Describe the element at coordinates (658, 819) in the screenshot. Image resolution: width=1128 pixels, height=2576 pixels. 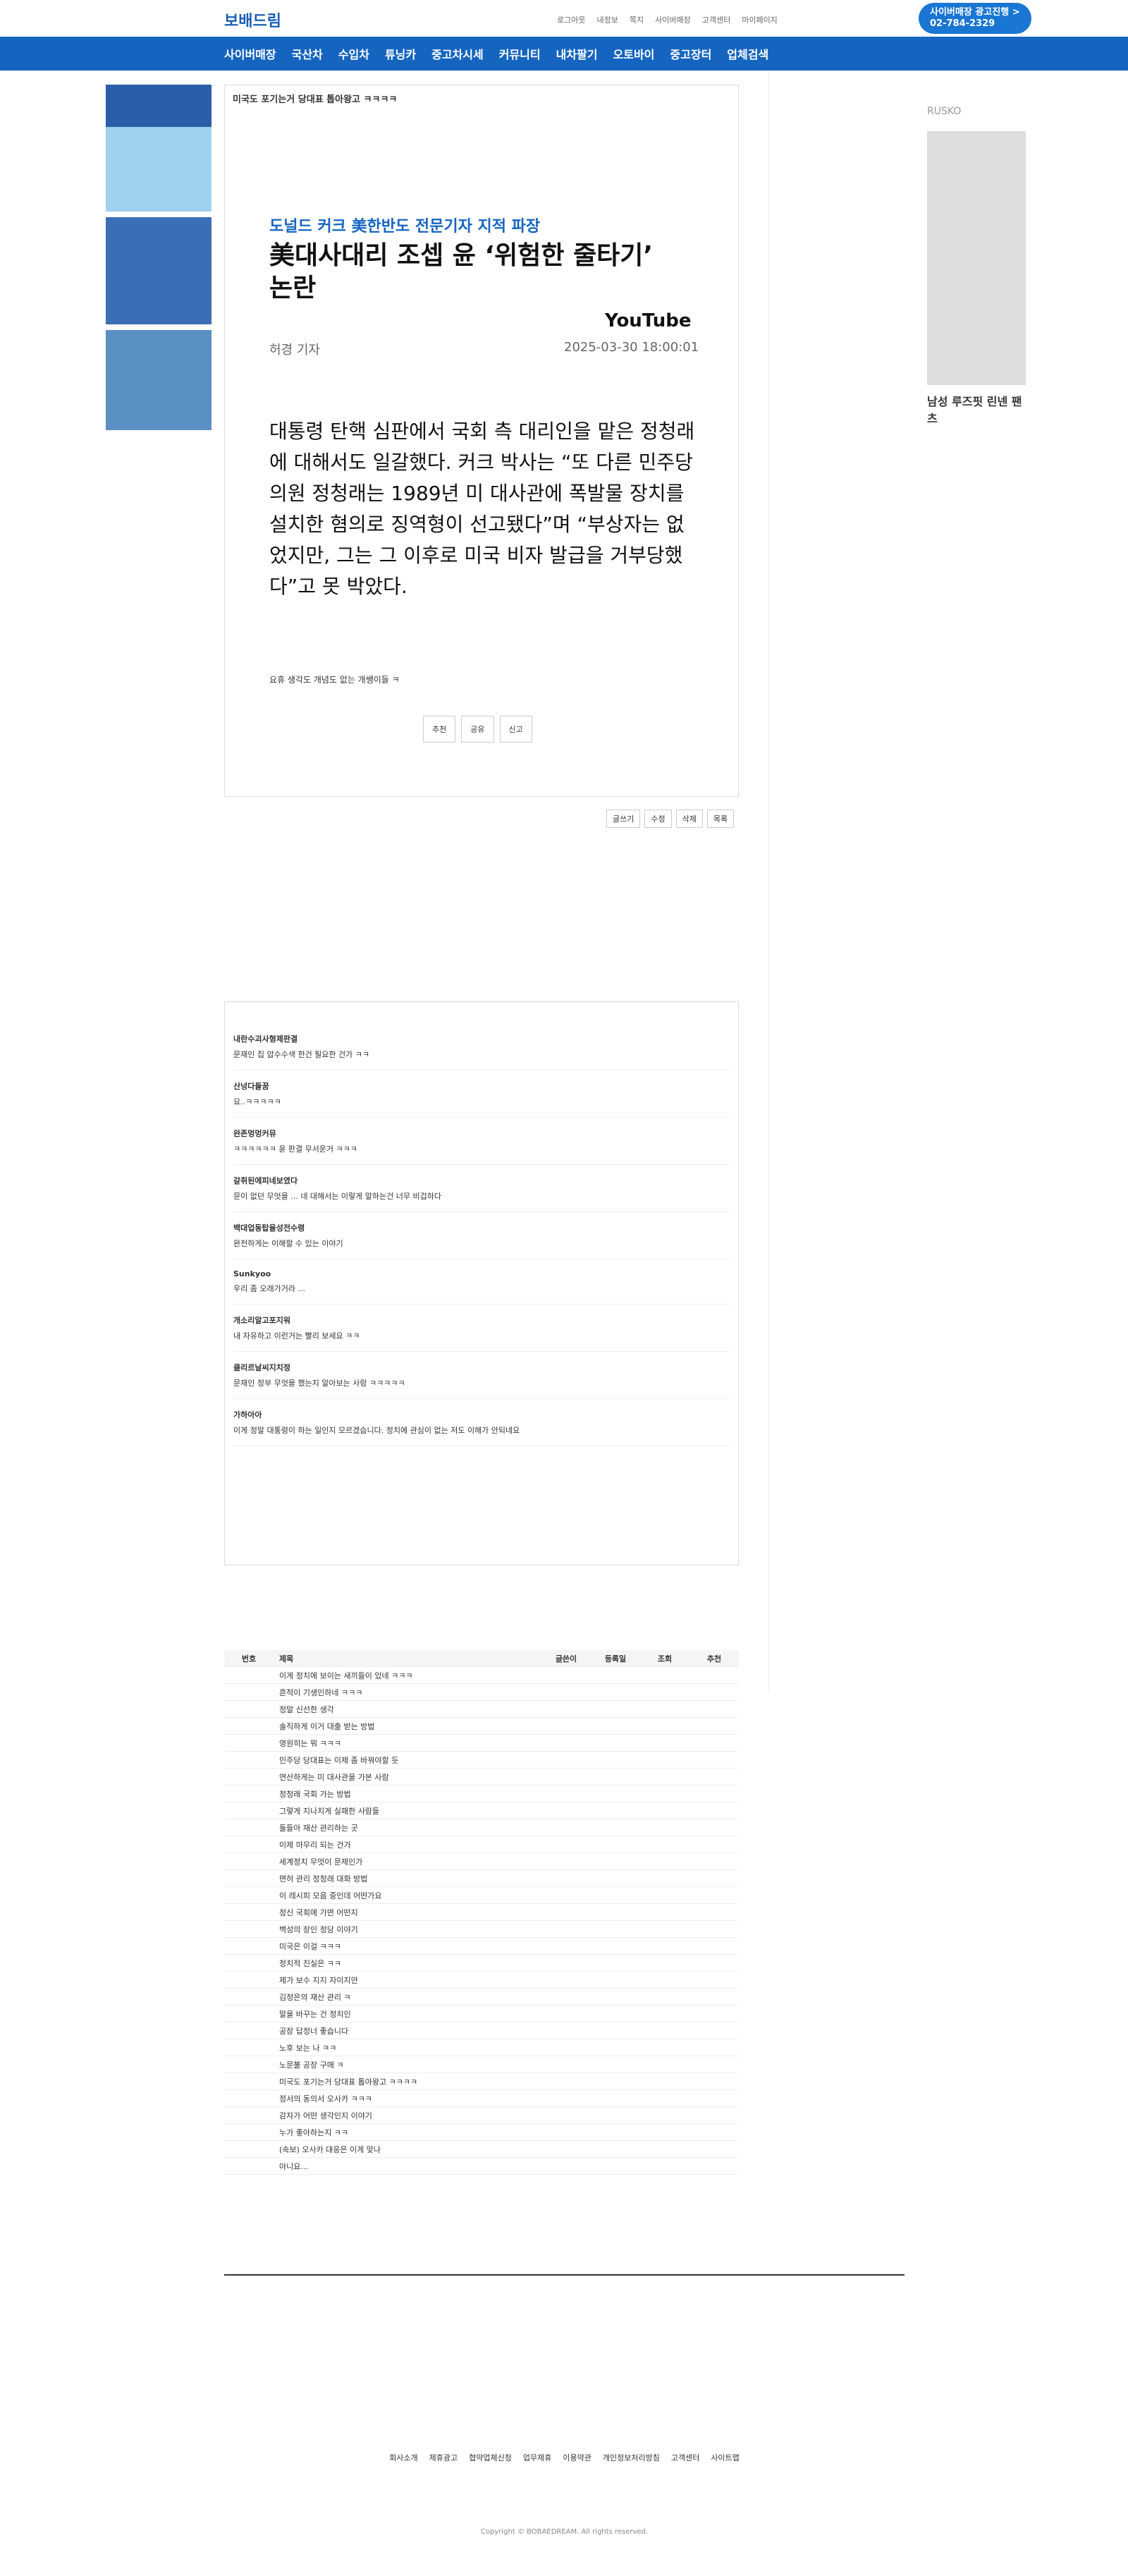
I see `action-button: 수정` at that location.